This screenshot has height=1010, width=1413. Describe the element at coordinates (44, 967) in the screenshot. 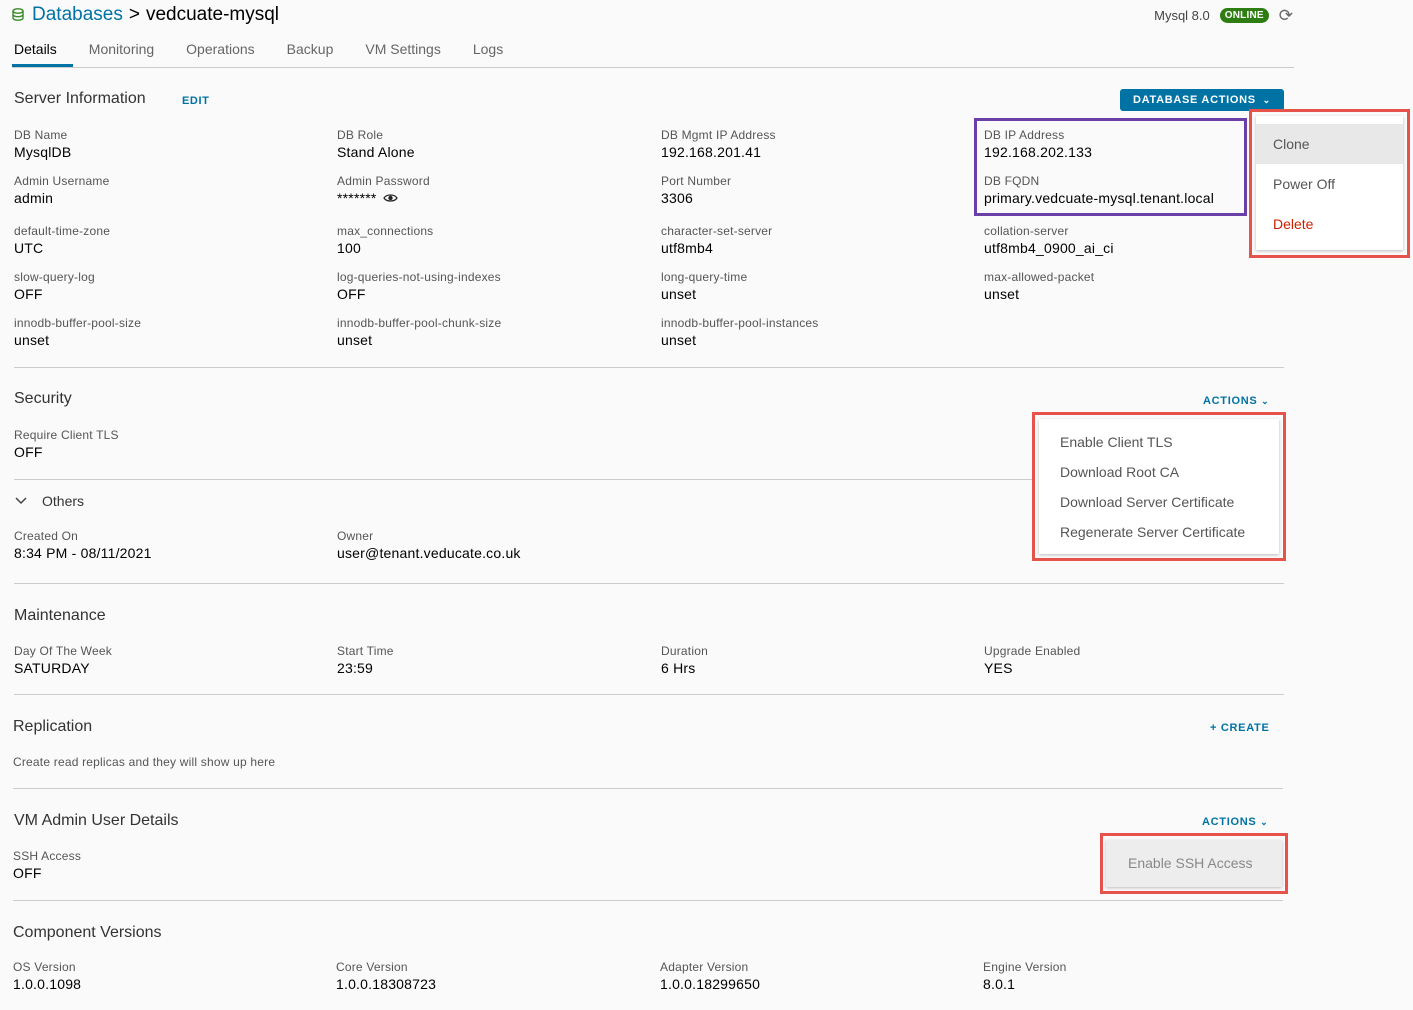

I see `field-label: OS Version` at that location.